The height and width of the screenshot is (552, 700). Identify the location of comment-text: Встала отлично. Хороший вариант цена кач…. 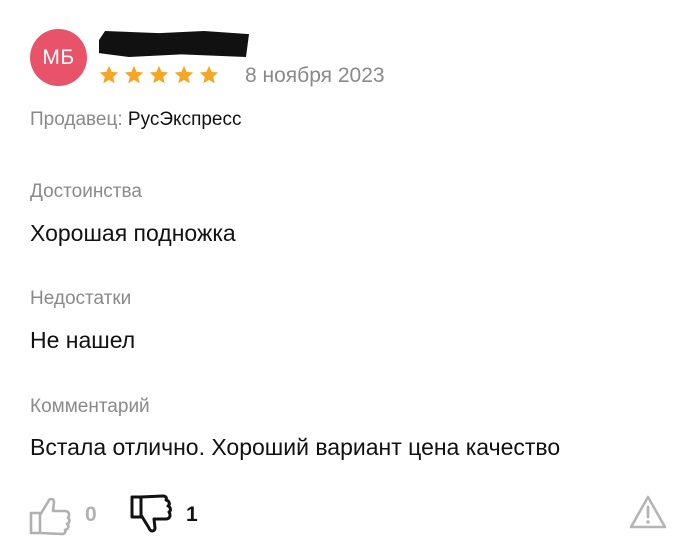
(295, 447).